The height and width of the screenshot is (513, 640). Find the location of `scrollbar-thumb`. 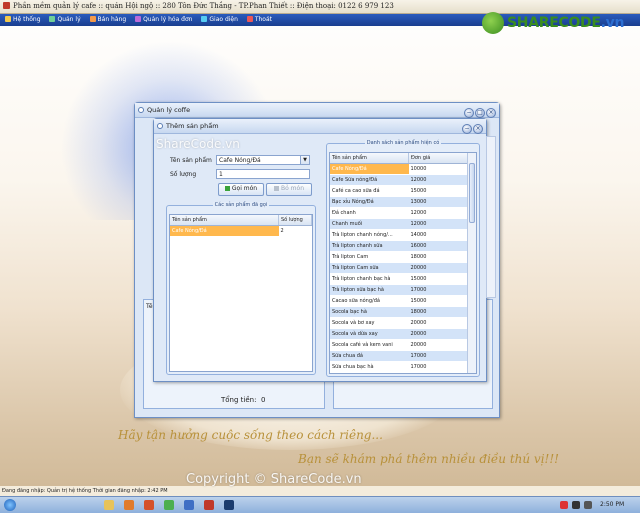

scrollbar-thumb is located at coordinates (472, 193).